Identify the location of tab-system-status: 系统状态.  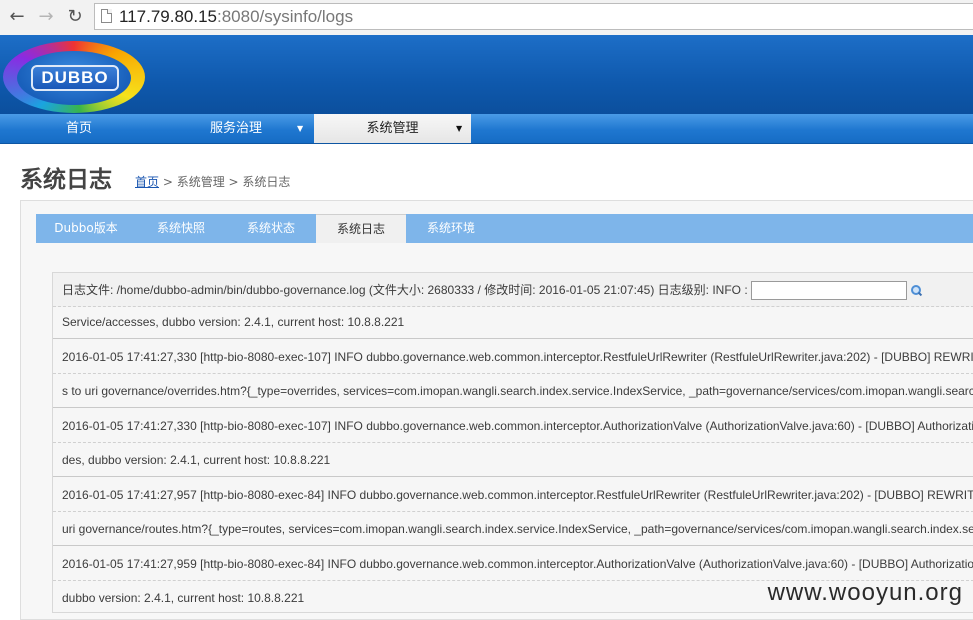
(271, 228).